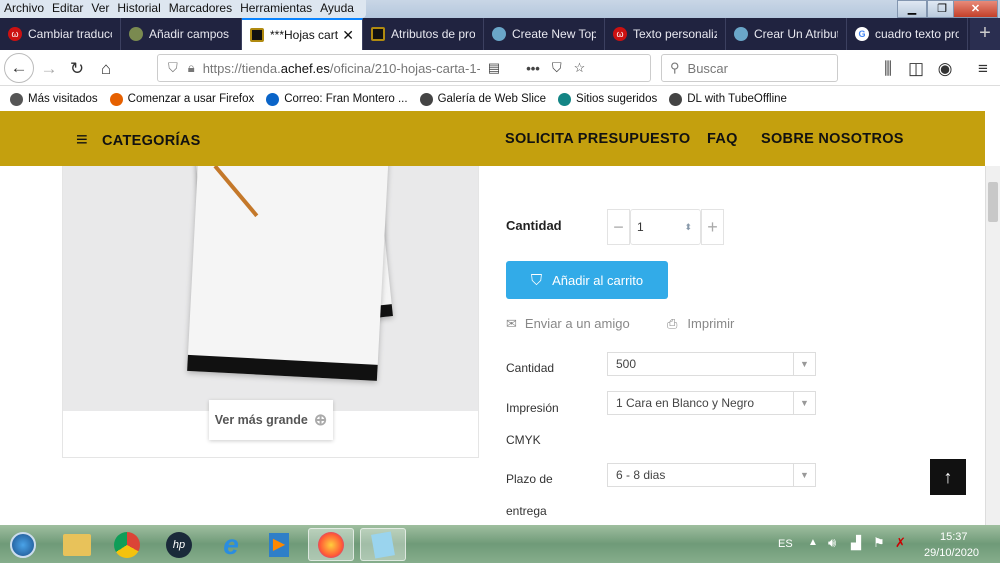 This screenshot has width=1000, height=563. I want to click on nav-faq: FAQ, so click(722, 139).